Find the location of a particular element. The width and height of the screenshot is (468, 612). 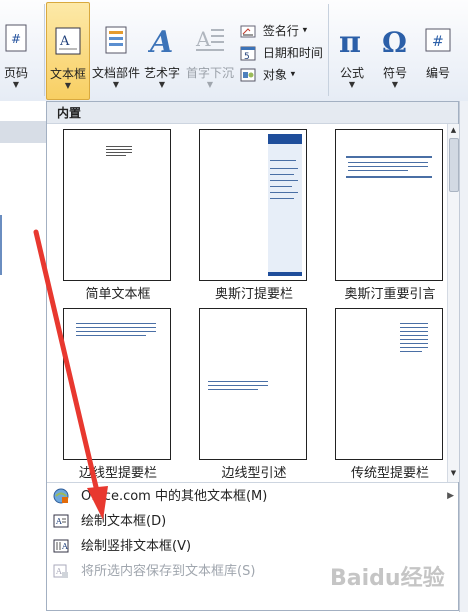

pi-icon: π is located at coordinates (352, 42).